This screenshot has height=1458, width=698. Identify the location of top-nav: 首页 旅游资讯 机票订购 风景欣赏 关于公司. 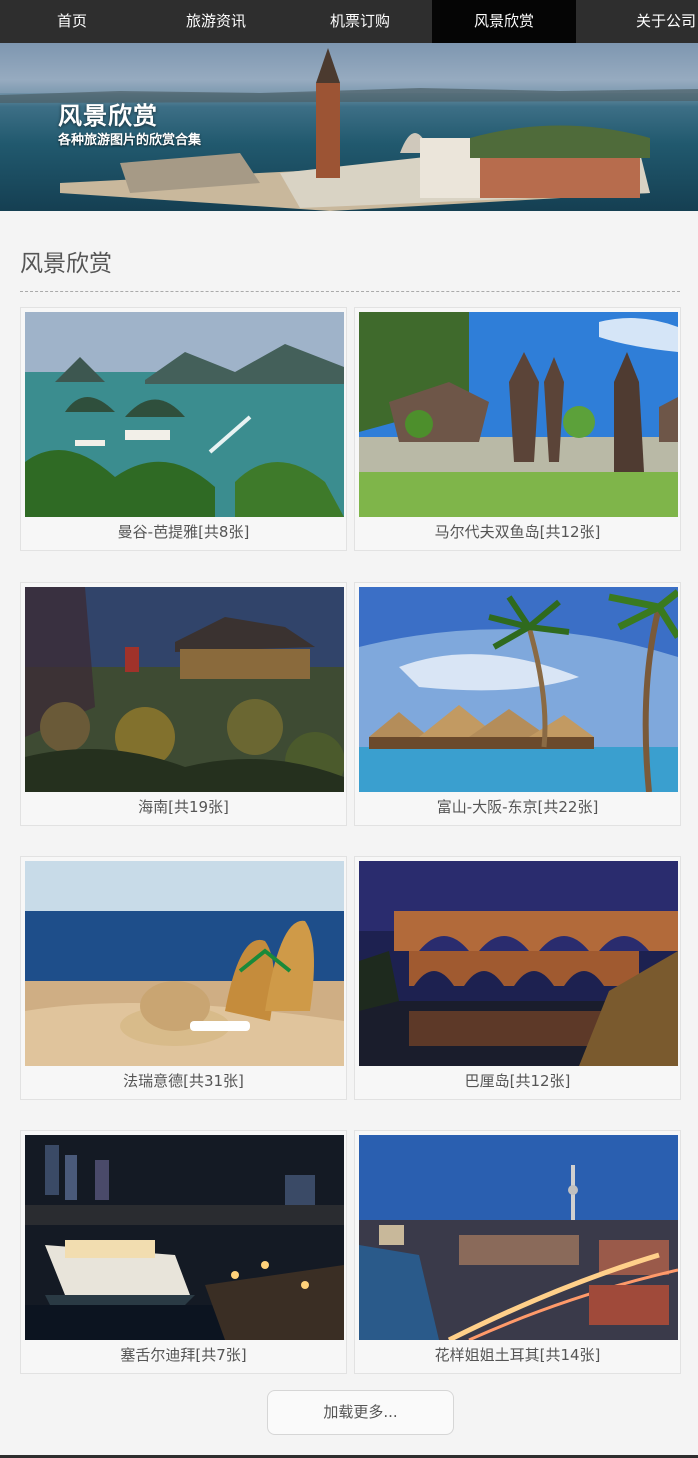
(349, 21).